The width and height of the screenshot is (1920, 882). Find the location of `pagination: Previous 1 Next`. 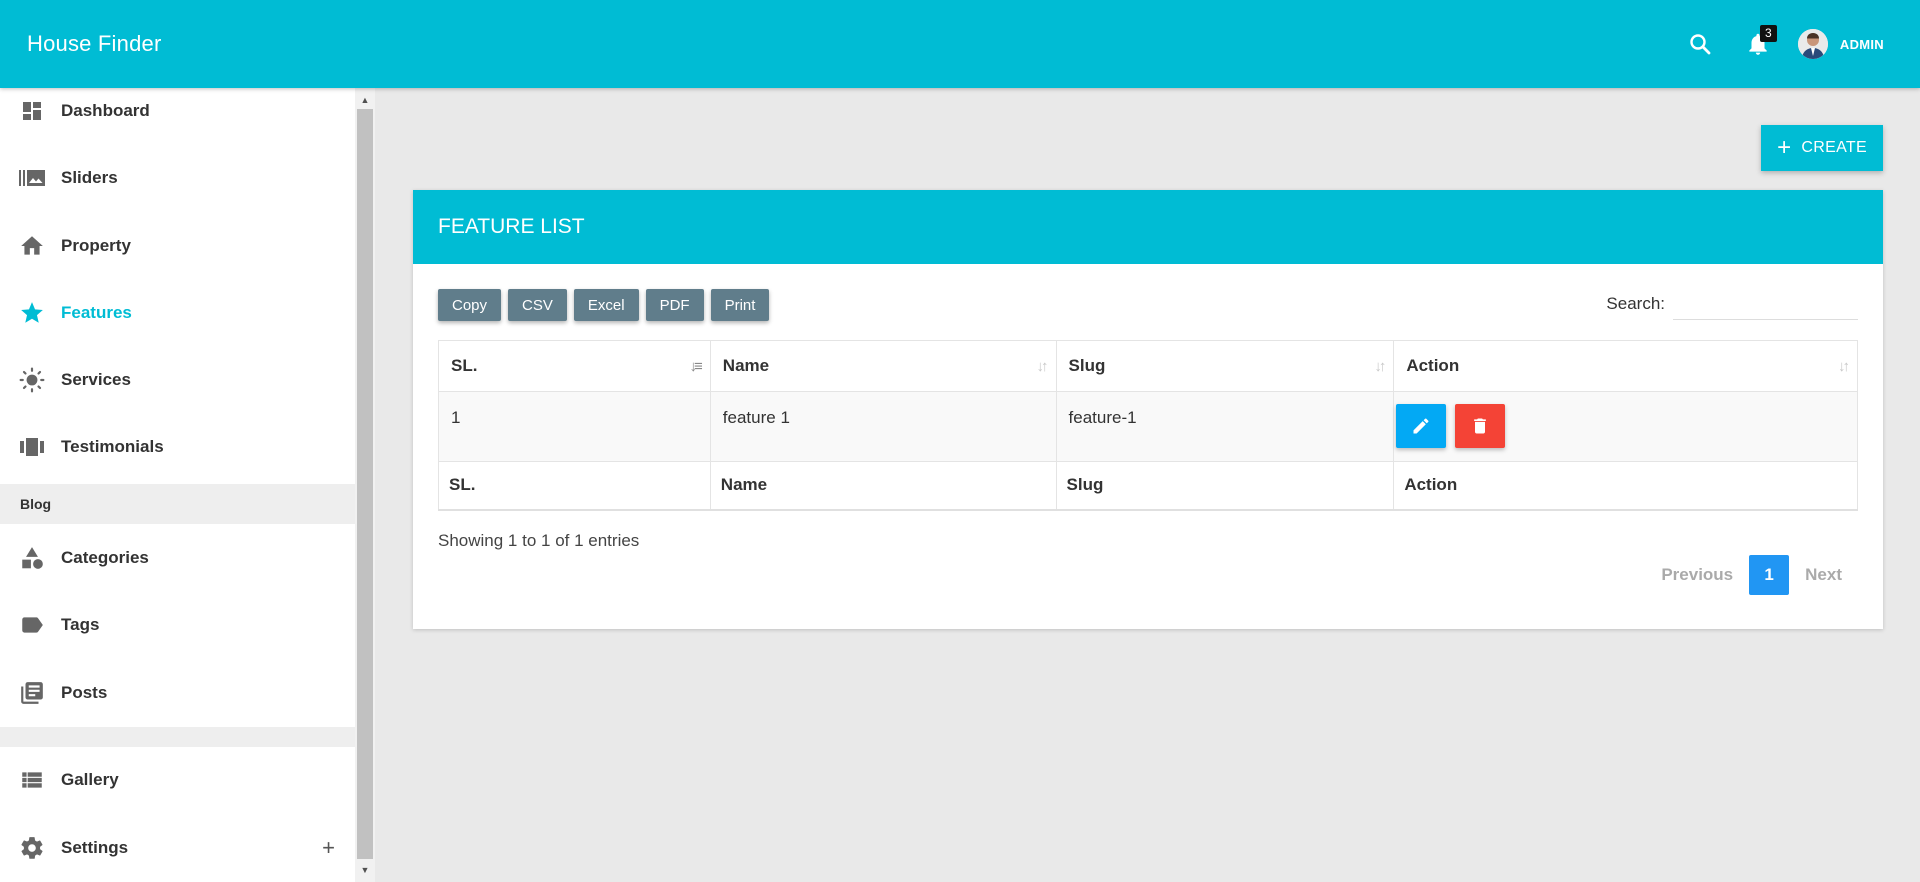

pagination: Previous 1 Next is located at coordinates (1751, 575).